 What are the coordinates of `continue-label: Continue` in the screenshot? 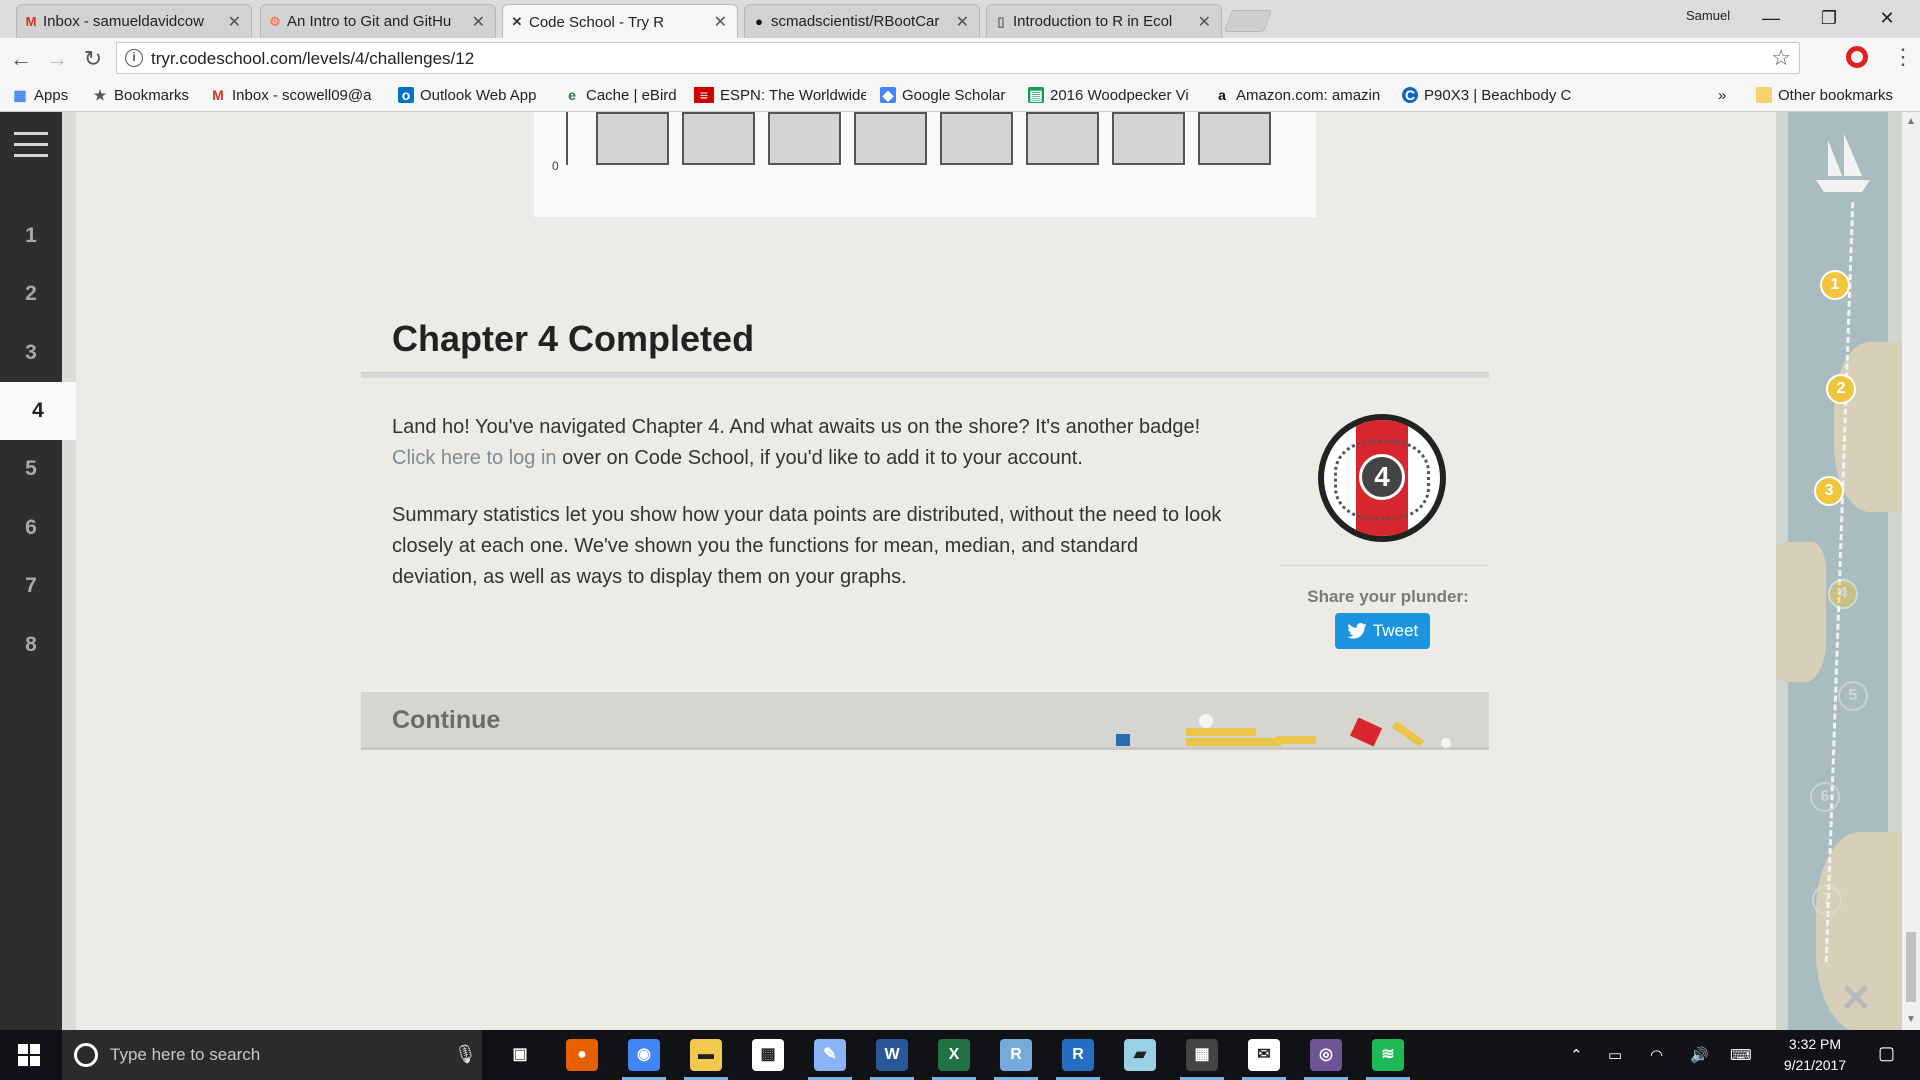 It's located at (446, 720).